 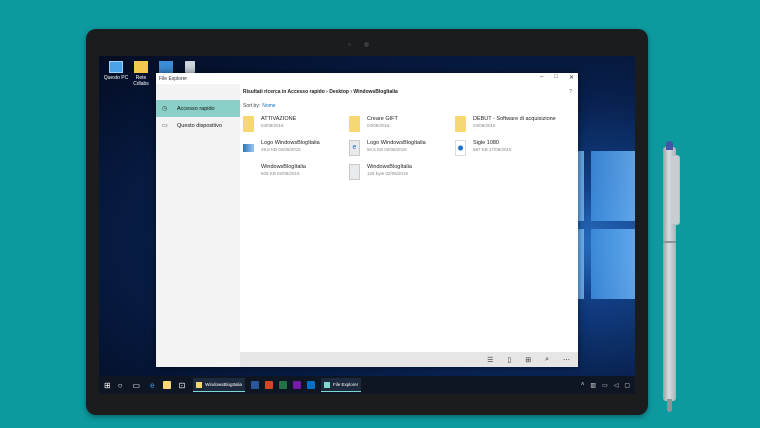 I want to click on taskbar-task-file-explorer: File Explorer, so click(x=341, y=385).